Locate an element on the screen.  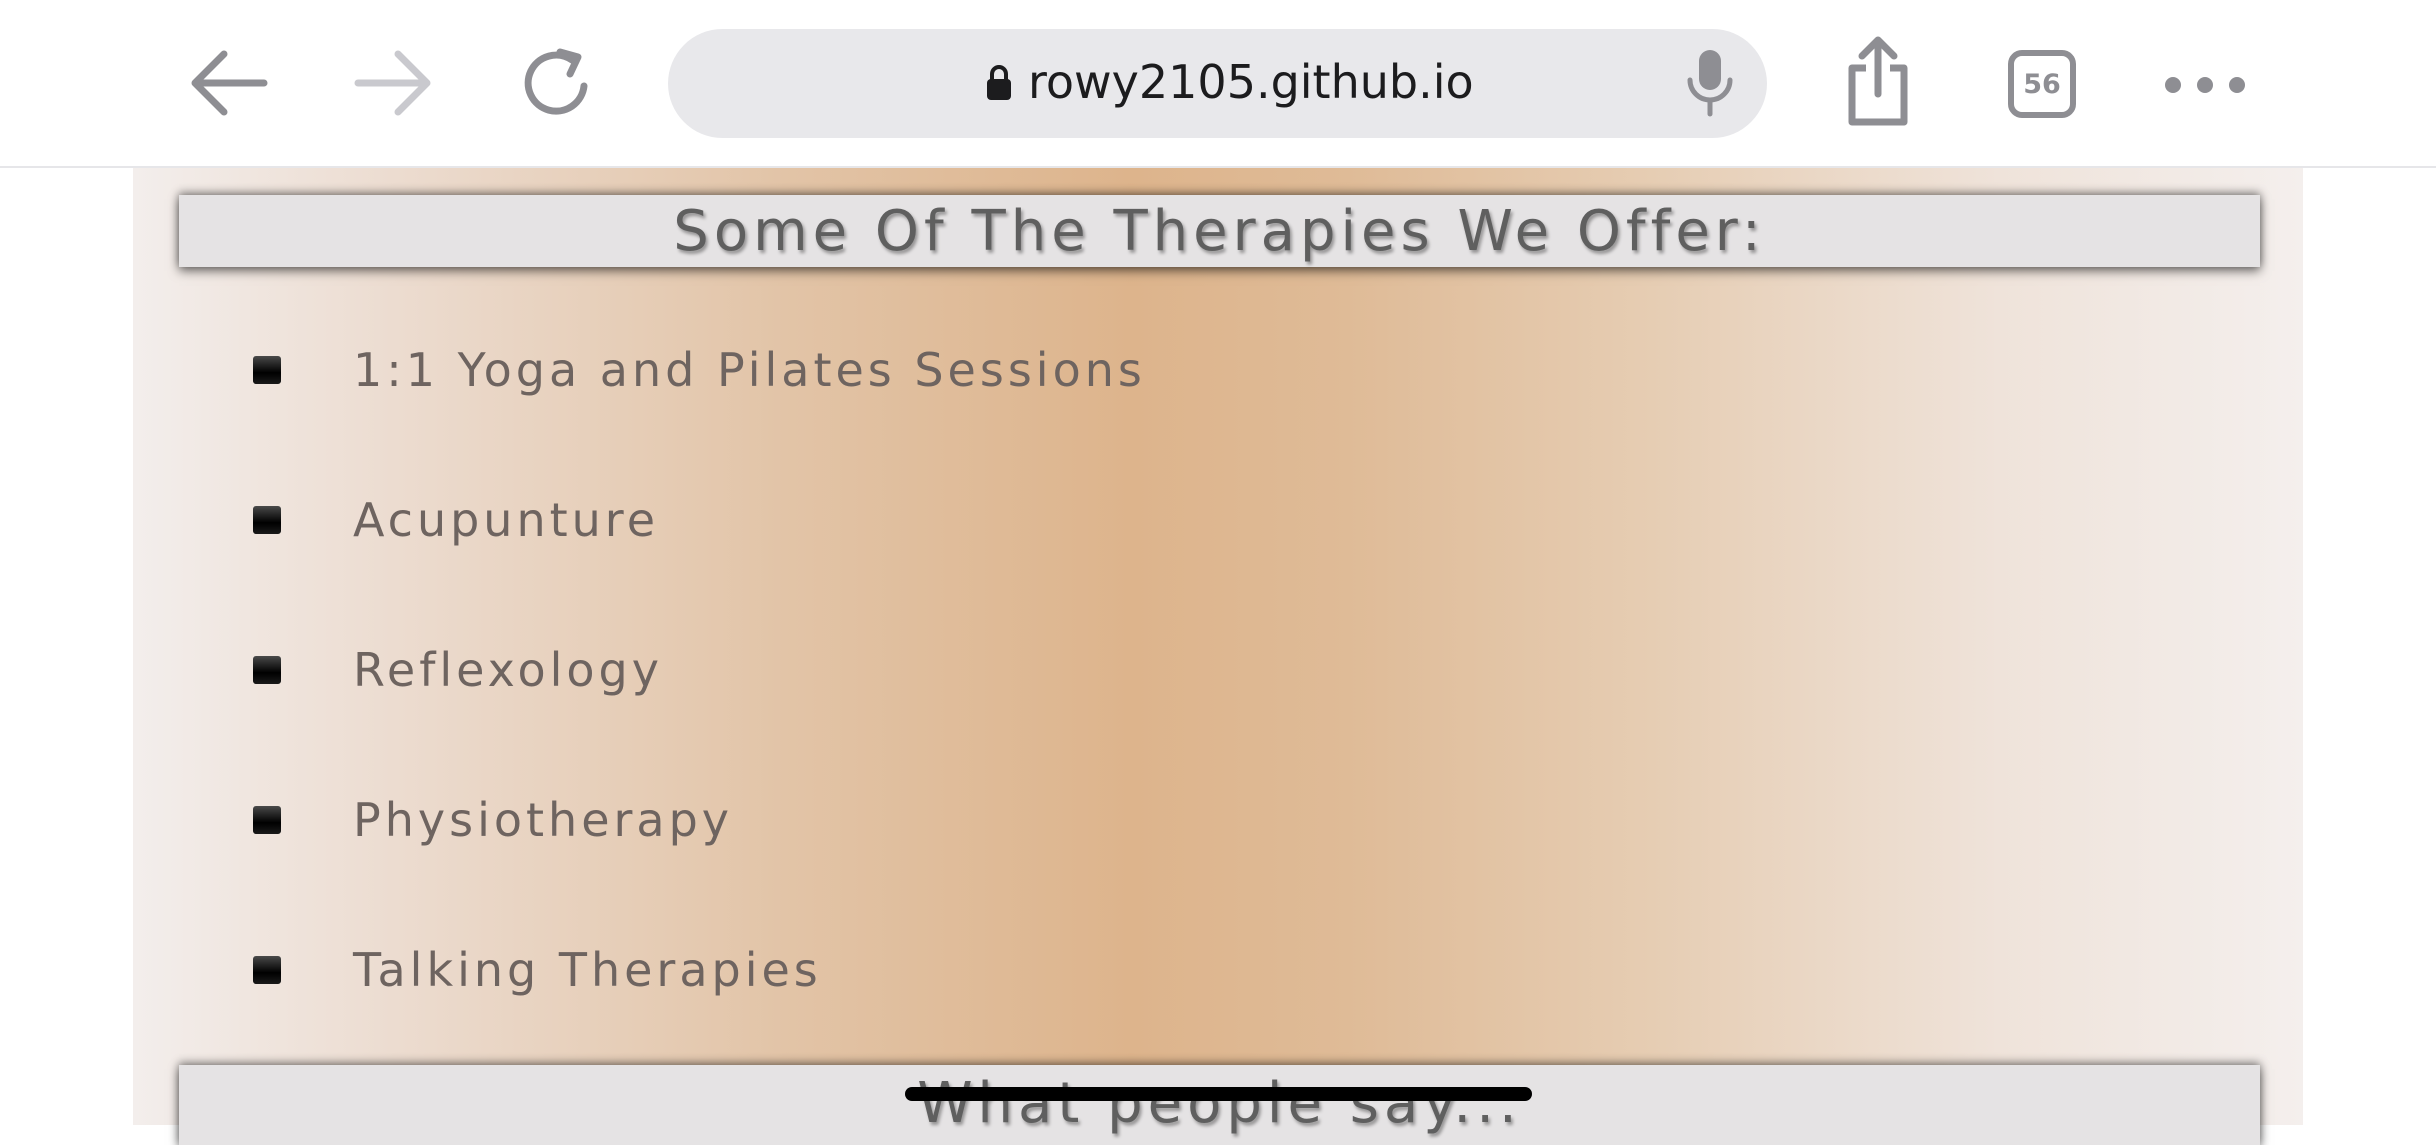
forward-button is located at coordinates (393, 83).